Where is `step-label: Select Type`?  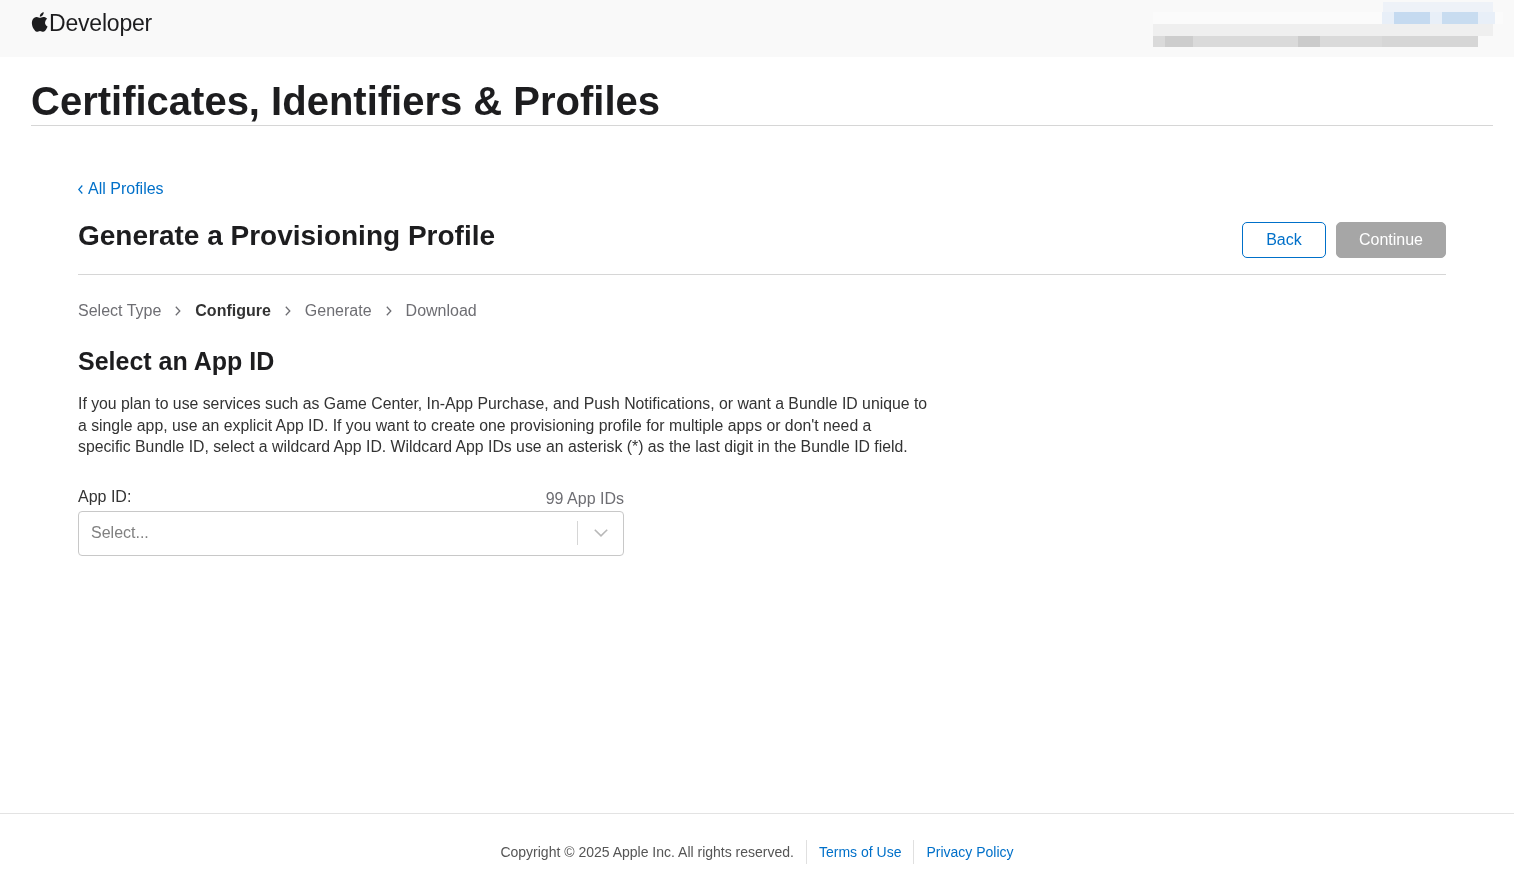
step-label: Select Type is located at coordinates (120, 311).